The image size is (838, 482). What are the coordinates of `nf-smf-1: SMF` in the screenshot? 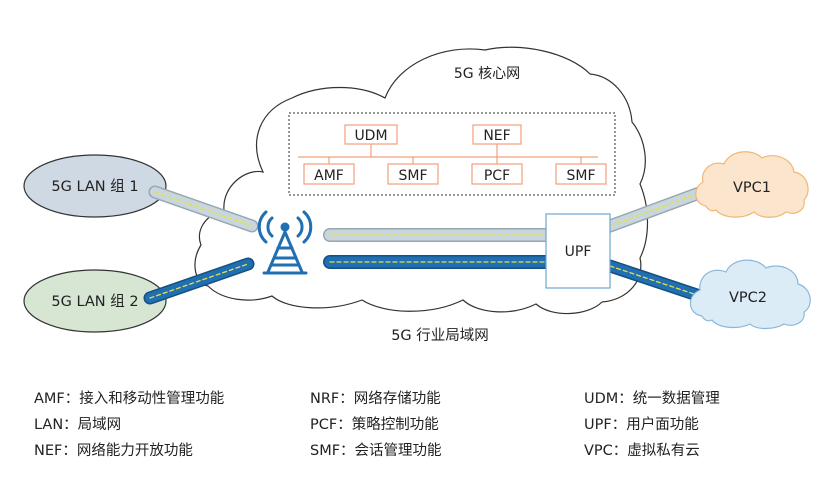 It's located at (413, 174).